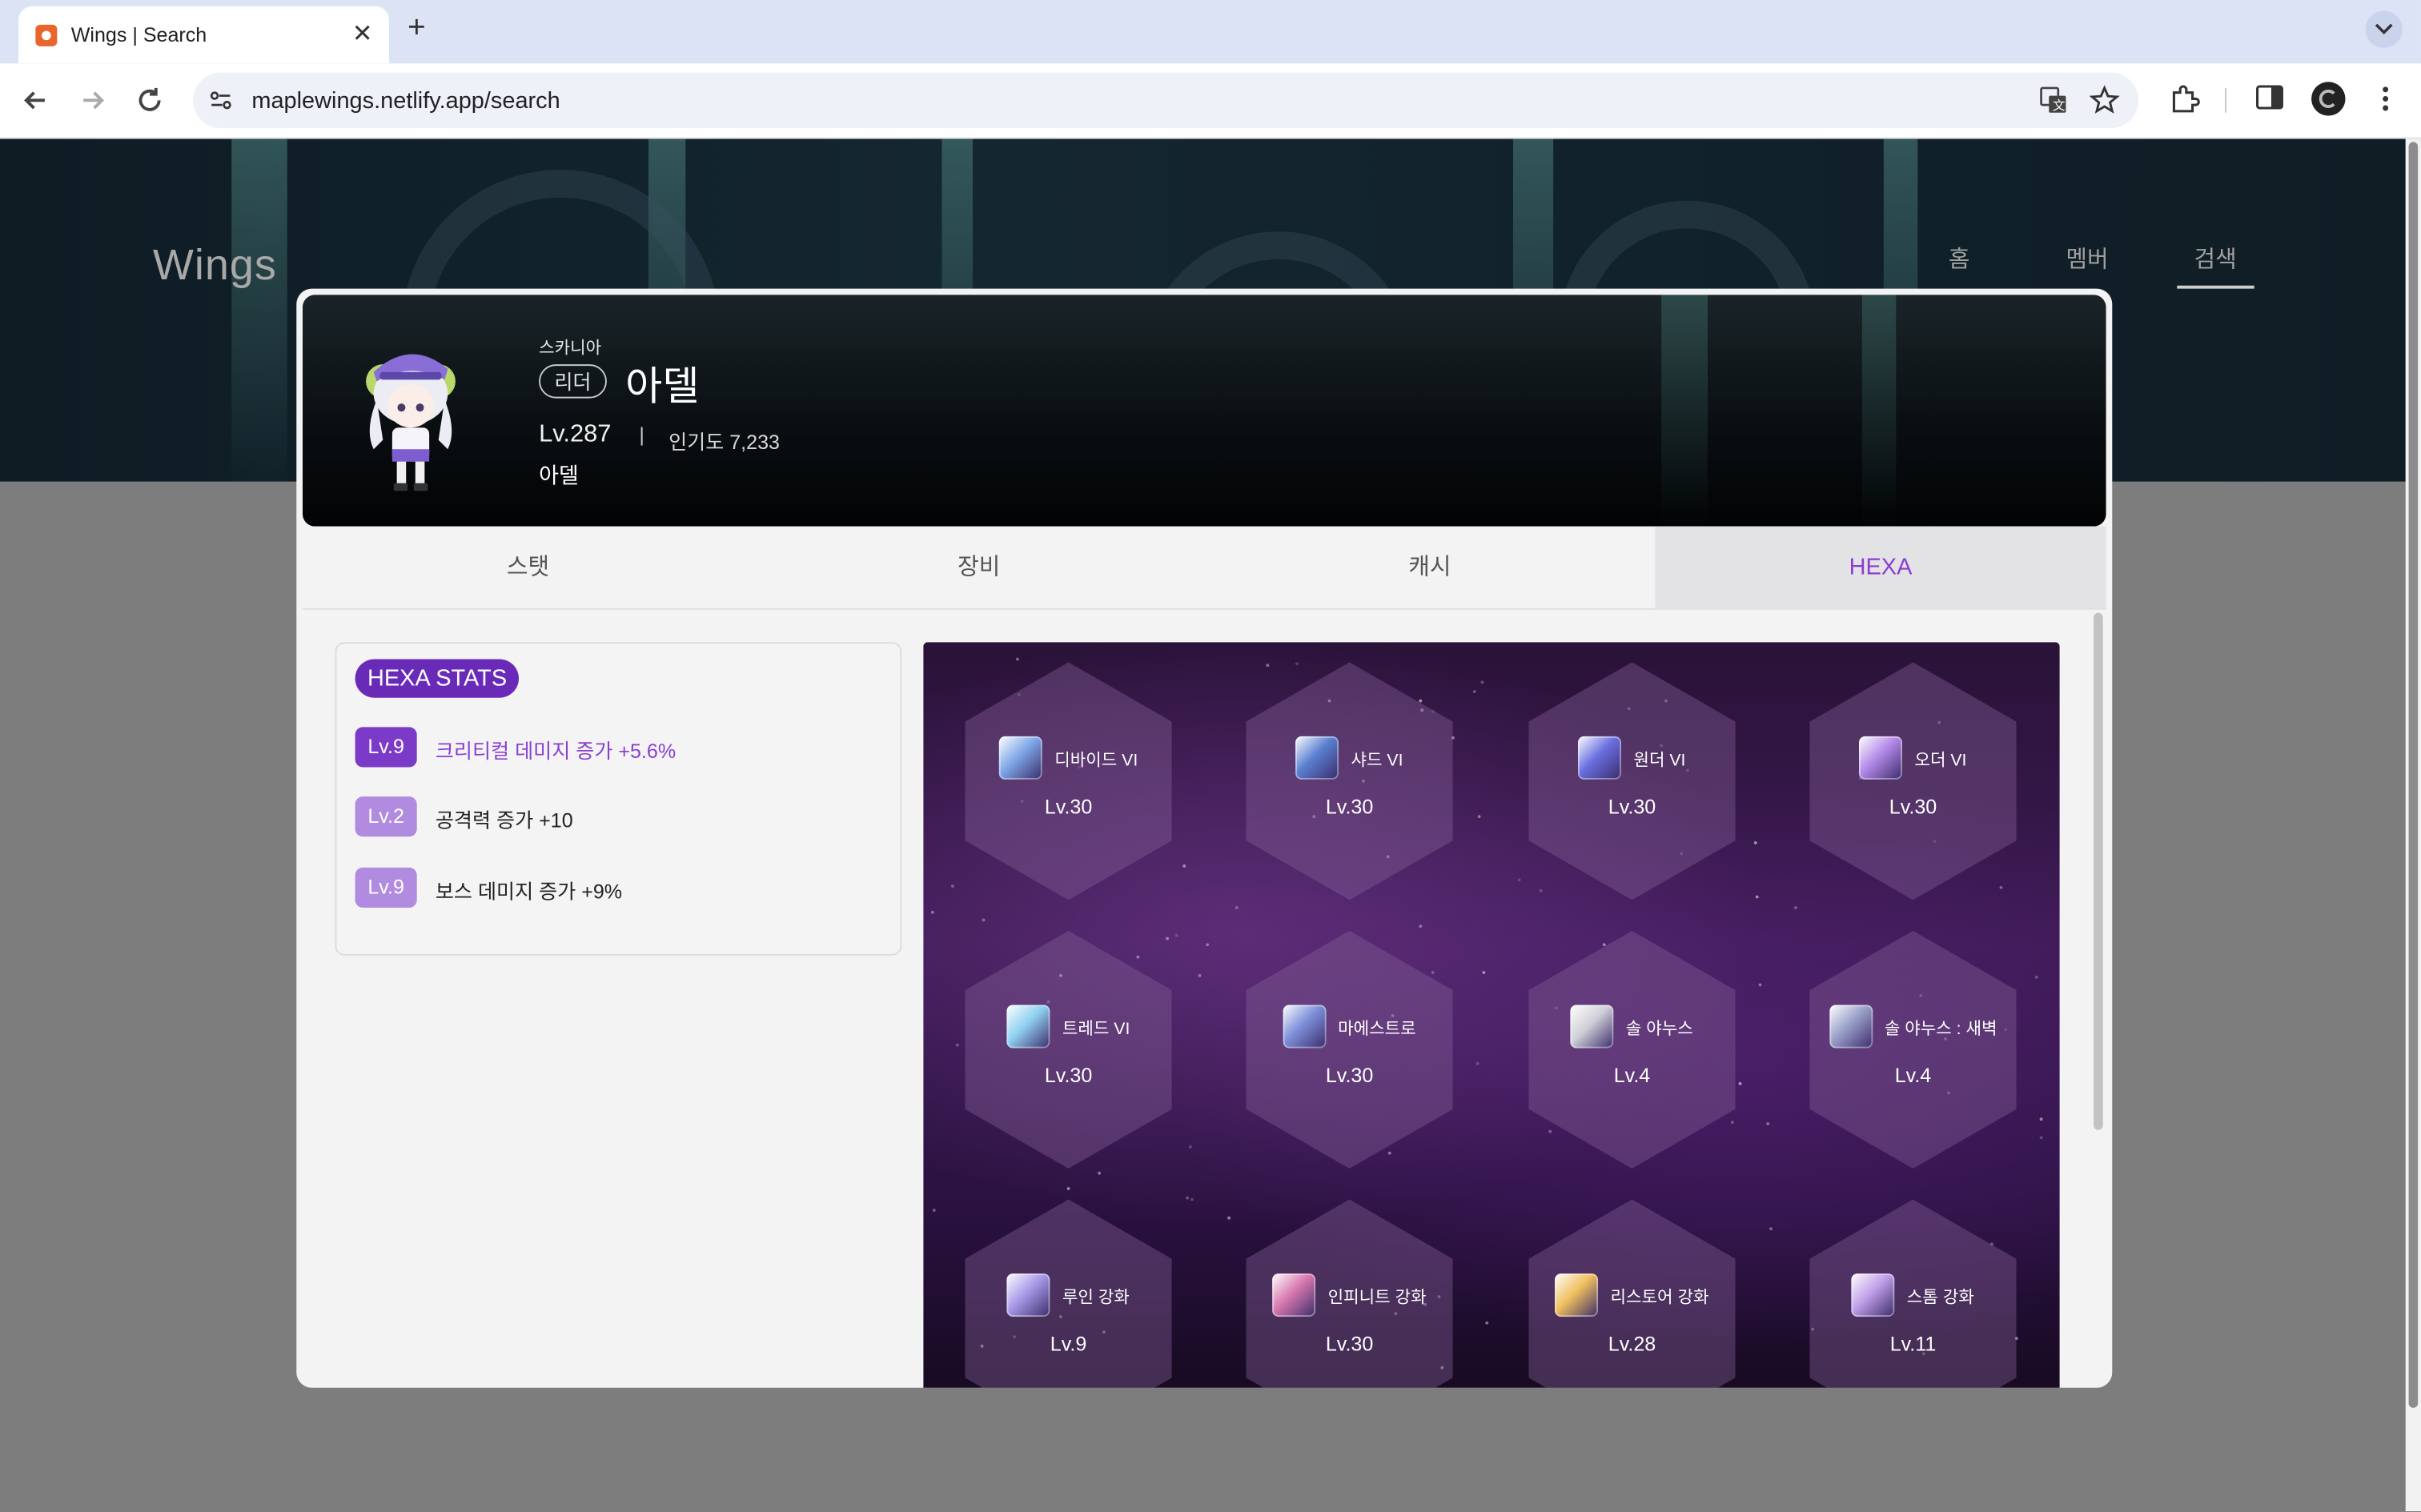 This screenshot has width=2421, height=1512. Describe the element at coordinates (215, 266) in the screenshot. I see `site-logo: Wings` at that location.